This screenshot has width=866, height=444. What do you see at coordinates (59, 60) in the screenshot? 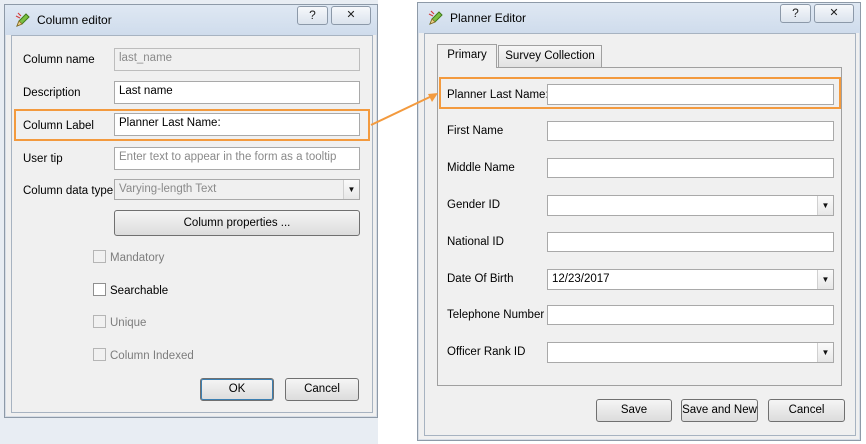
I see `column-name-label: Column name` at bounding box center [59, 60].